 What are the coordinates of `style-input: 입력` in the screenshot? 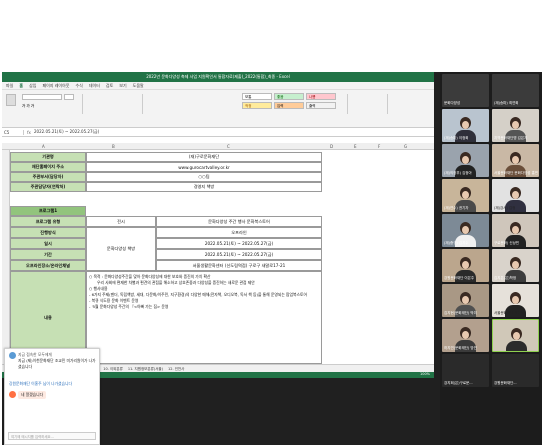 It's located at (289, 105).